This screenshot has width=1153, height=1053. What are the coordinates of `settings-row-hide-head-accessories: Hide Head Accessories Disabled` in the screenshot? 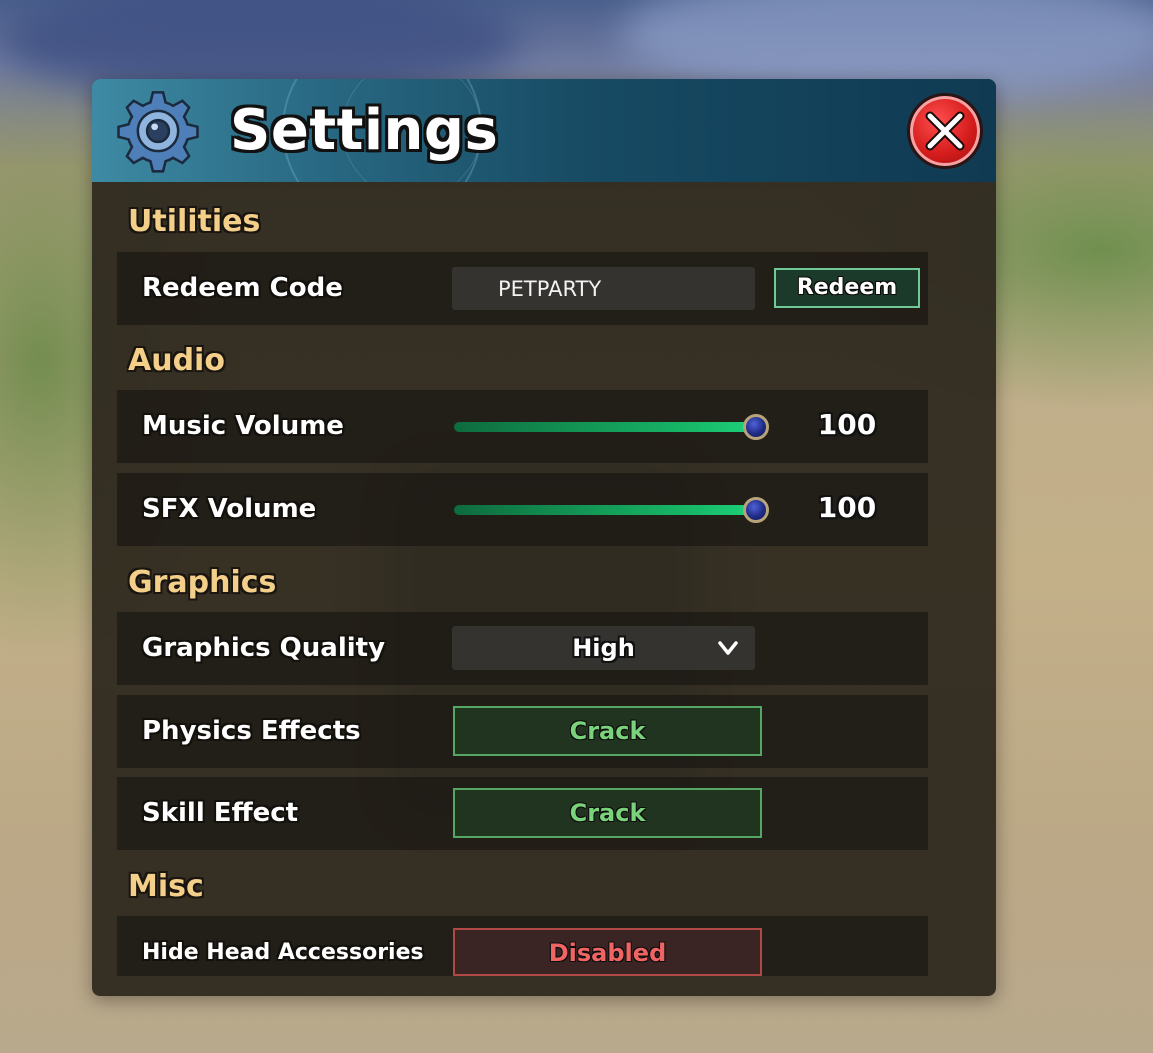 It's located at (522, 946).